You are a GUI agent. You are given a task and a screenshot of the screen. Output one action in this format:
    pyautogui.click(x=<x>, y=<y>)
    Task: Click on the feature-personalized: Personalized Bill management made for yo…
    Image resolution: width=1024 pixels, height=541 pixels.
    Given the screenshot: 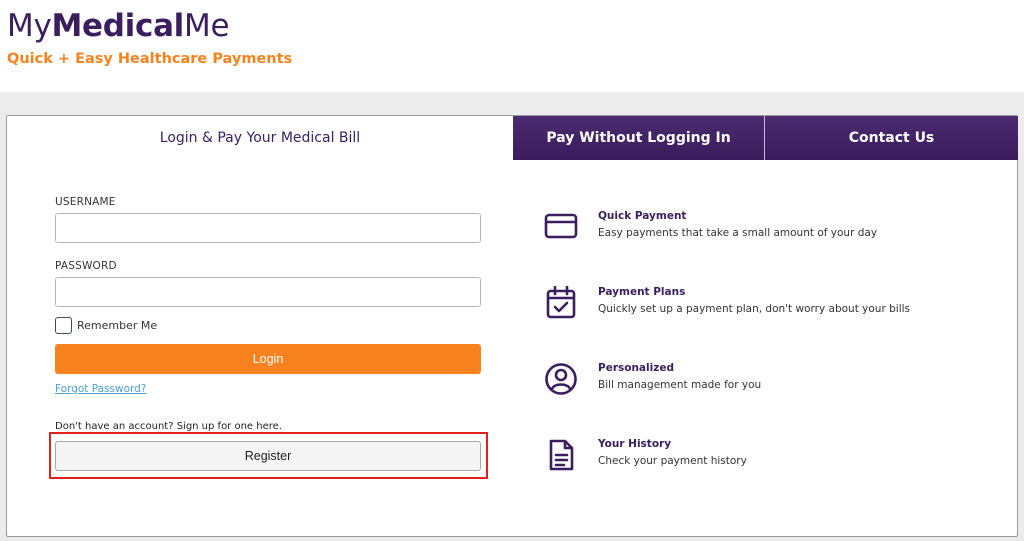 What is the action you would take?
    pyautogui.click(x=770, y=382)
    